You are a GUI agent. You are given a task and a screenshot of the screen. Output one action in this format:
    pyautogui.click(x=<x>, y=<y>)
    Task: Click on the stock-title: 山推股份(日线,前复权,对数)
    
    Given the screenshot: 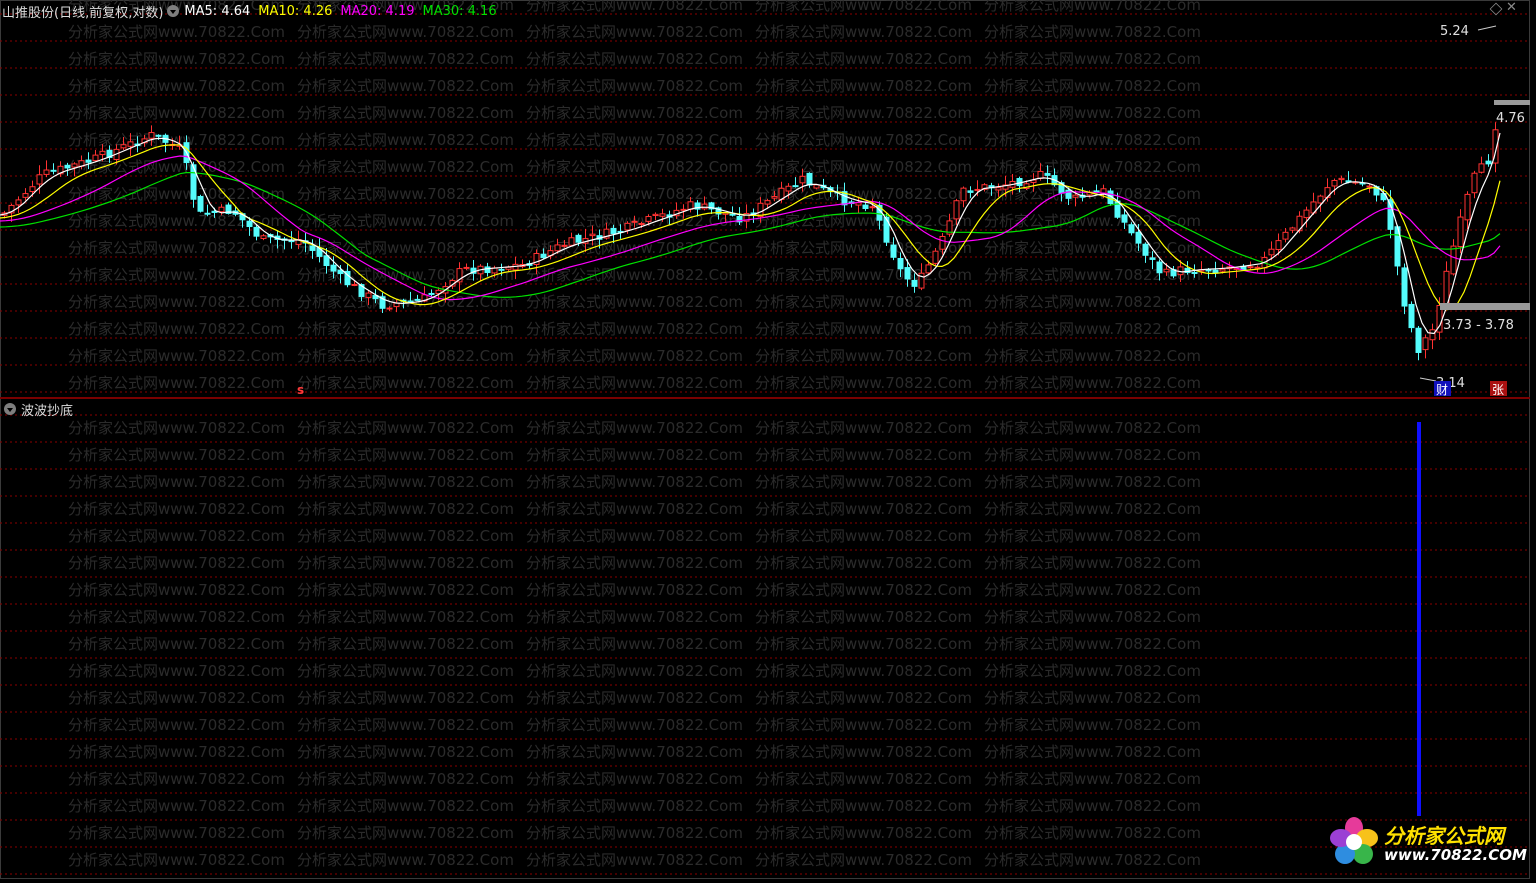 What is the action you would take?
    pyautogui.click(x=82, y=11)
    